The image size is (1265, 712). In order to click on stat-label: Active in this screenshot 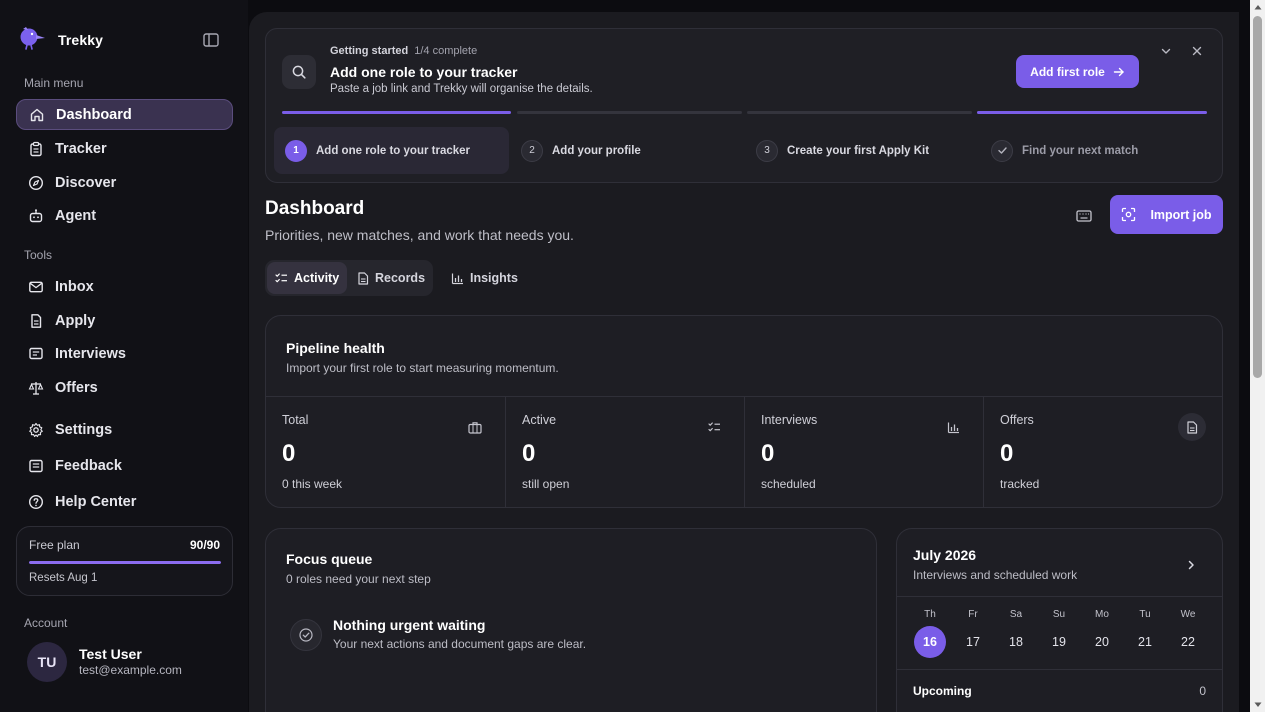, I will do `click(539, 420)`.